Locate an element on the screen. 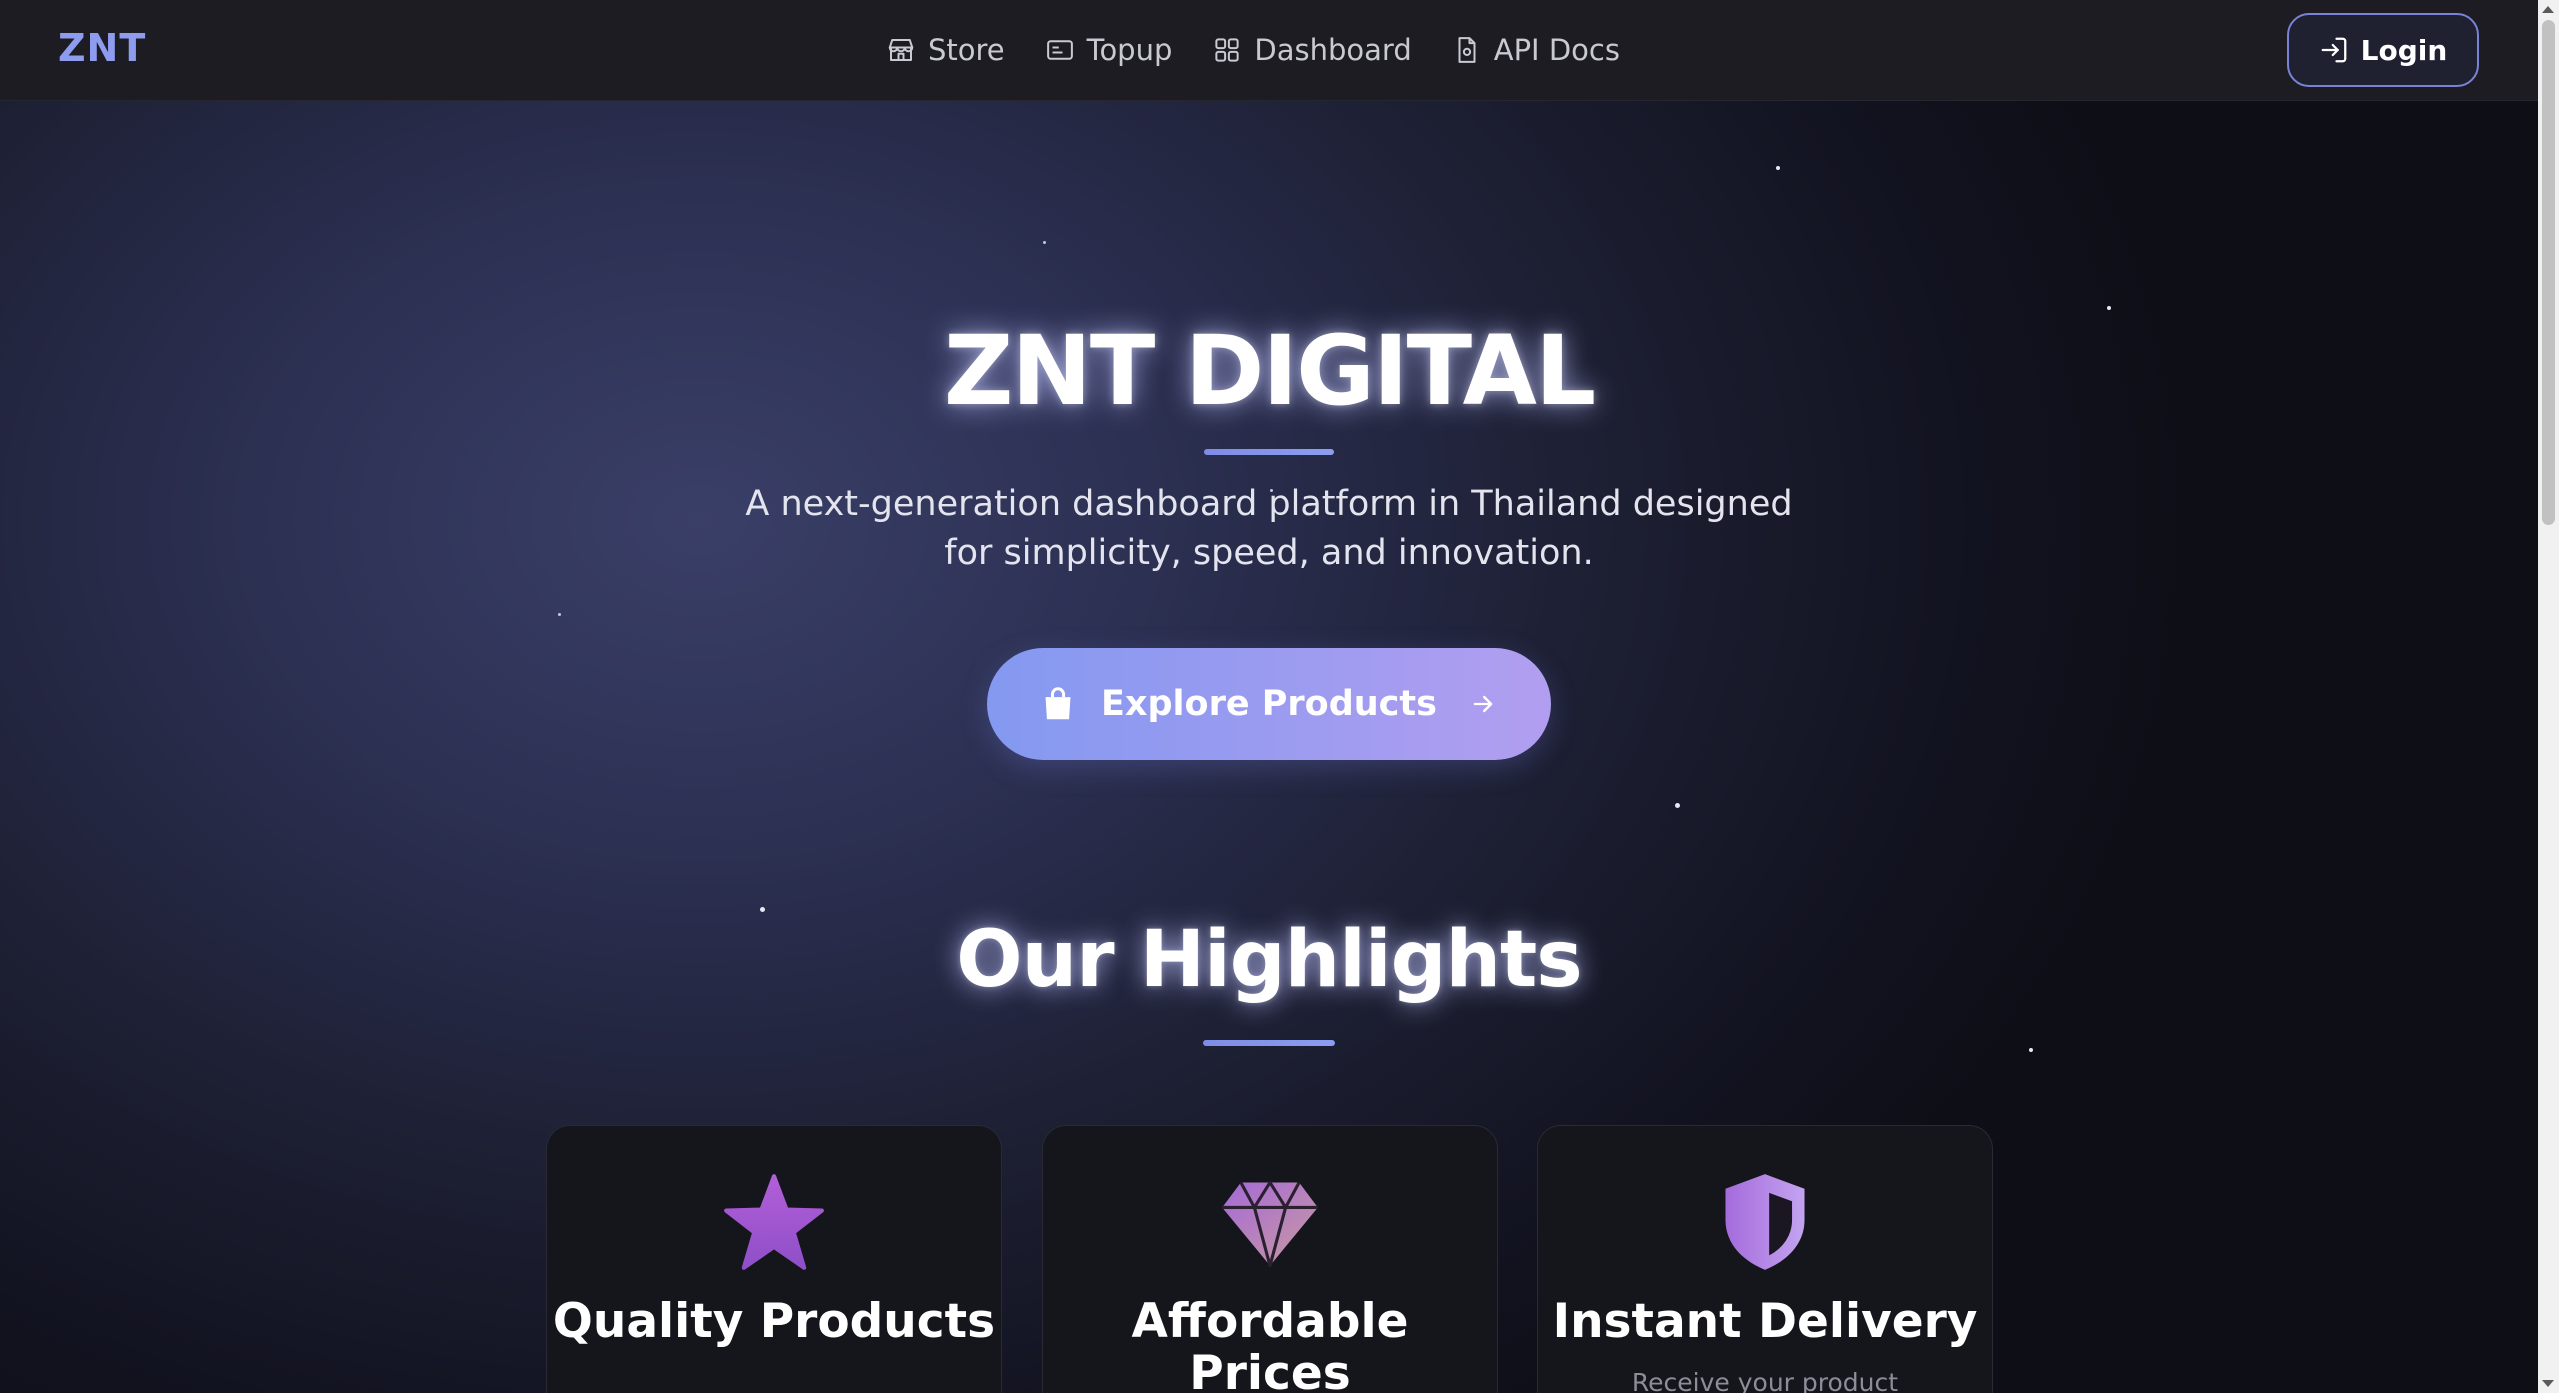 The width and height of the screenshot is (2559, 1393). grid-icon is located at coordinates (1227, 50).